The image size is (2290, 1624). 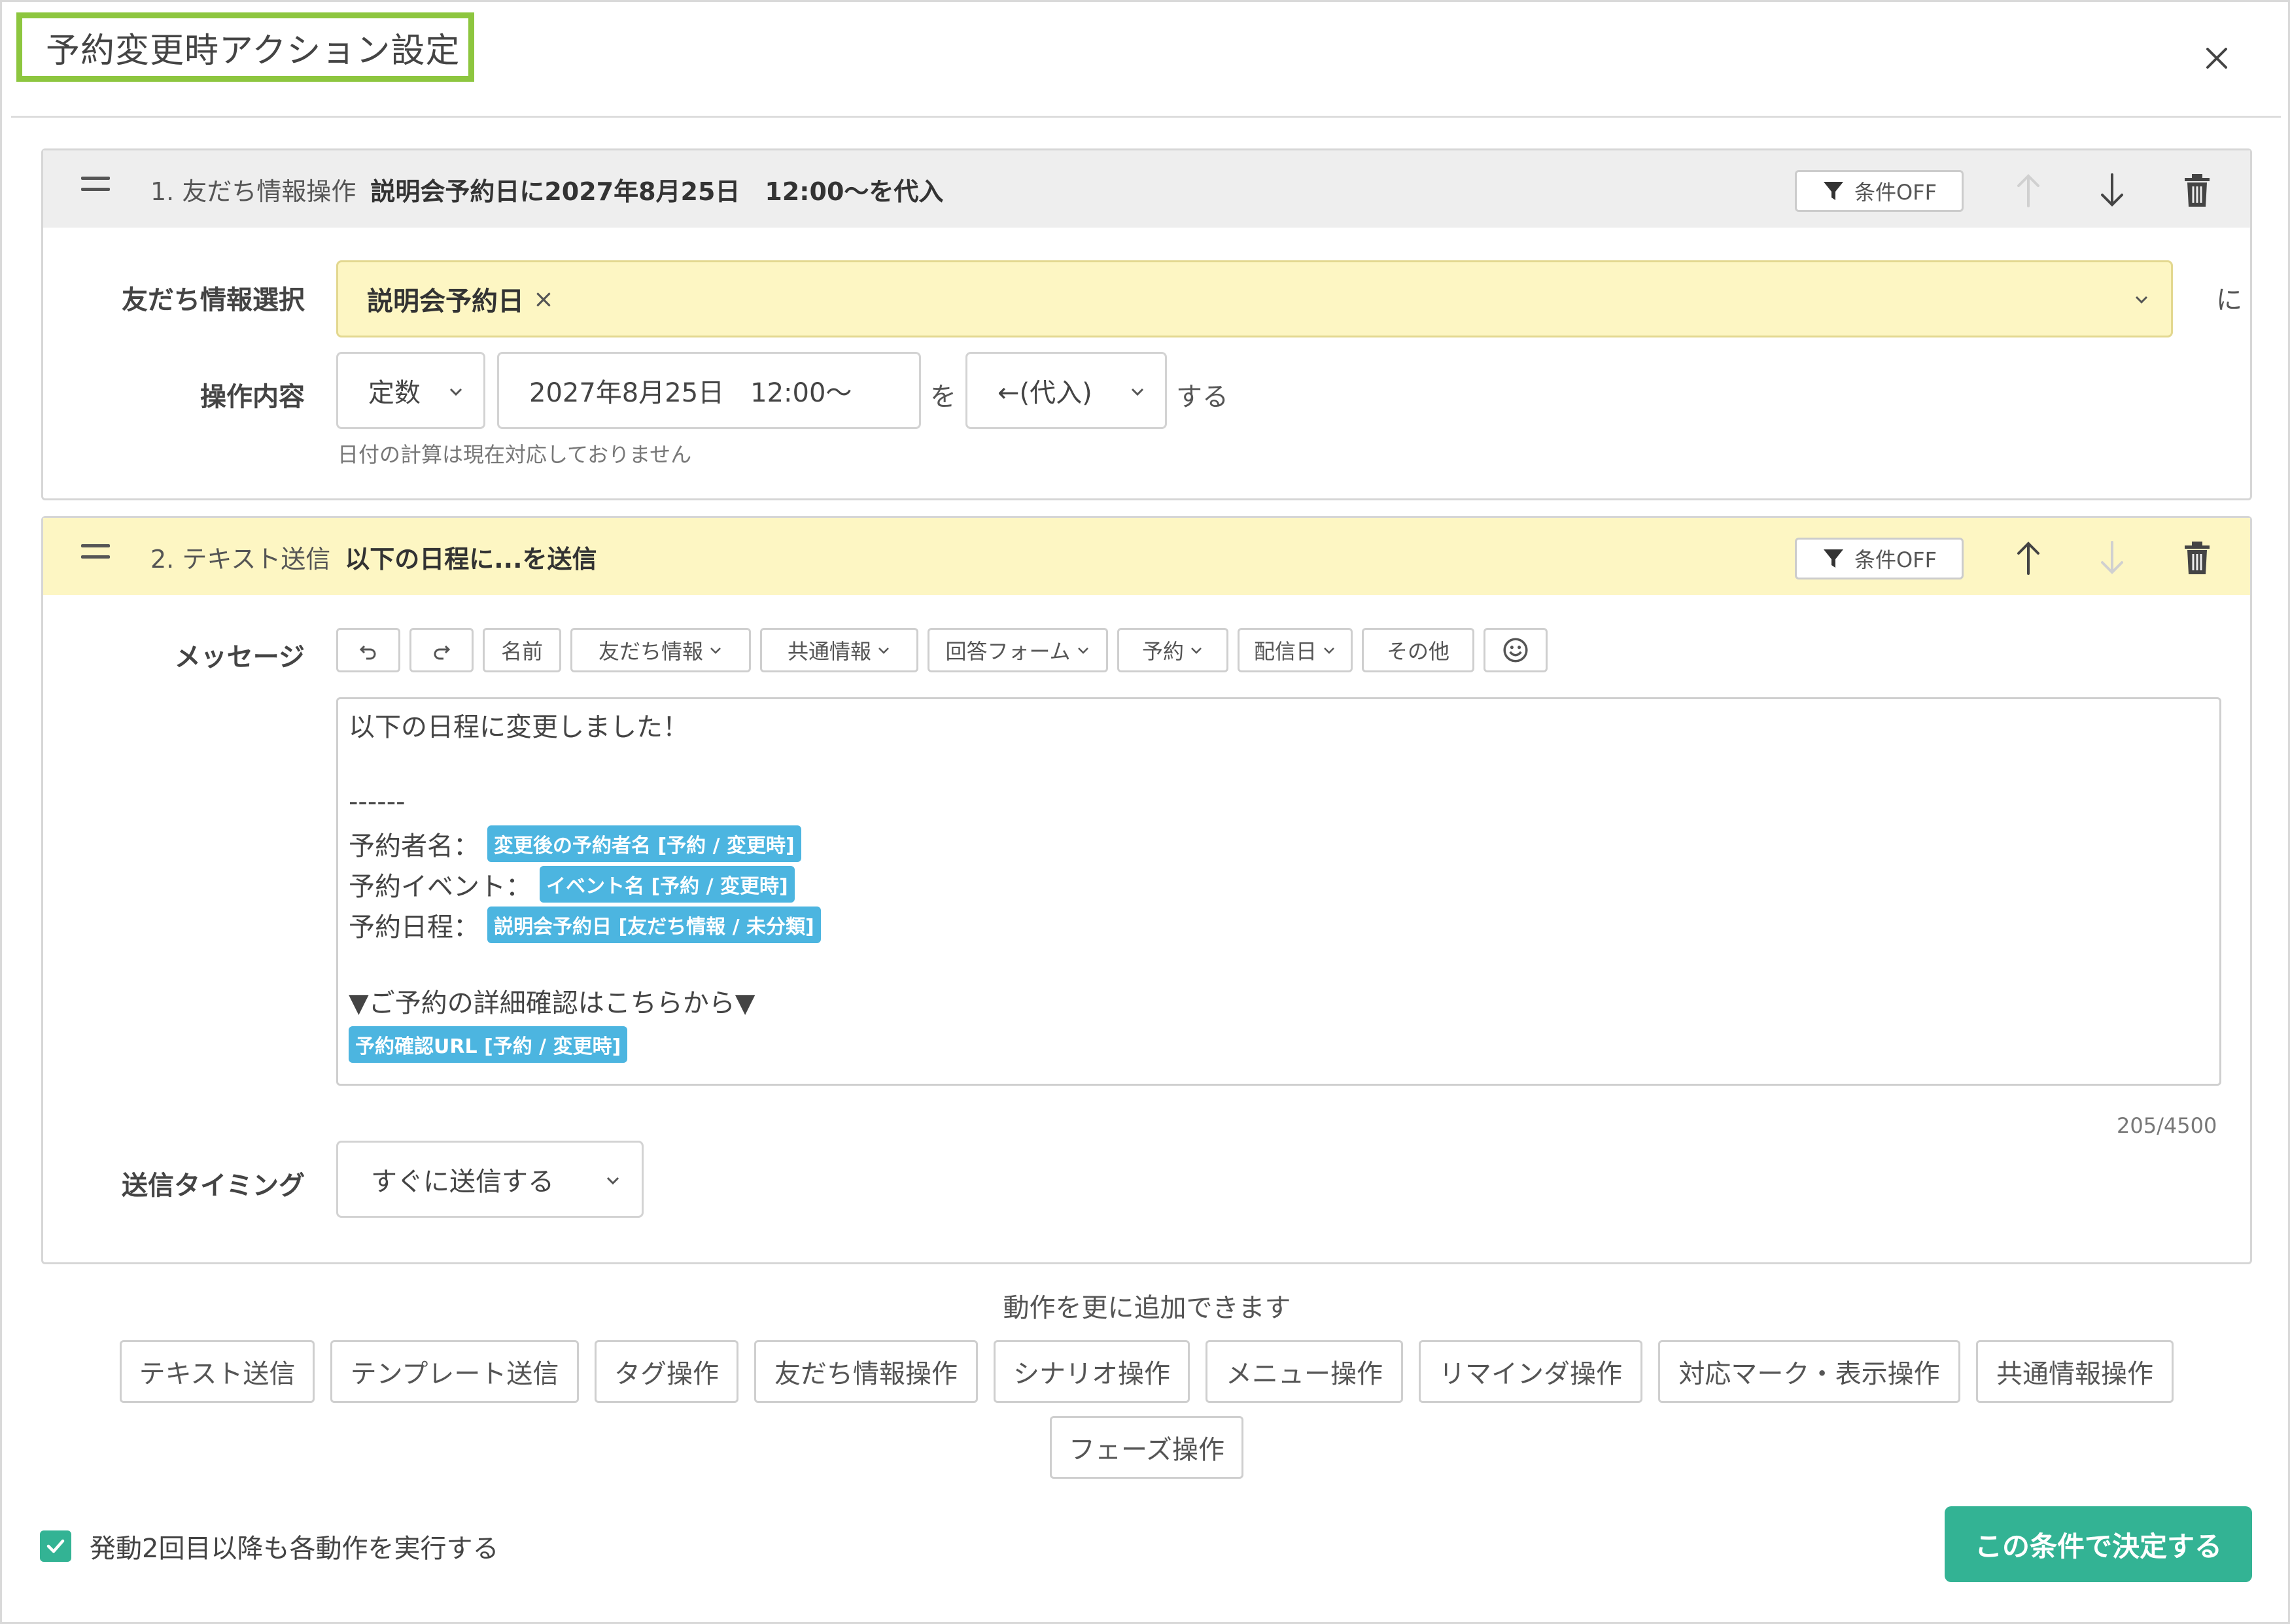 What do you see at coordinates (1147, 1308) in the screenshot?
I see `add-action-caption: 動作を更に追加できます` at bounding box center [1147, 1308].